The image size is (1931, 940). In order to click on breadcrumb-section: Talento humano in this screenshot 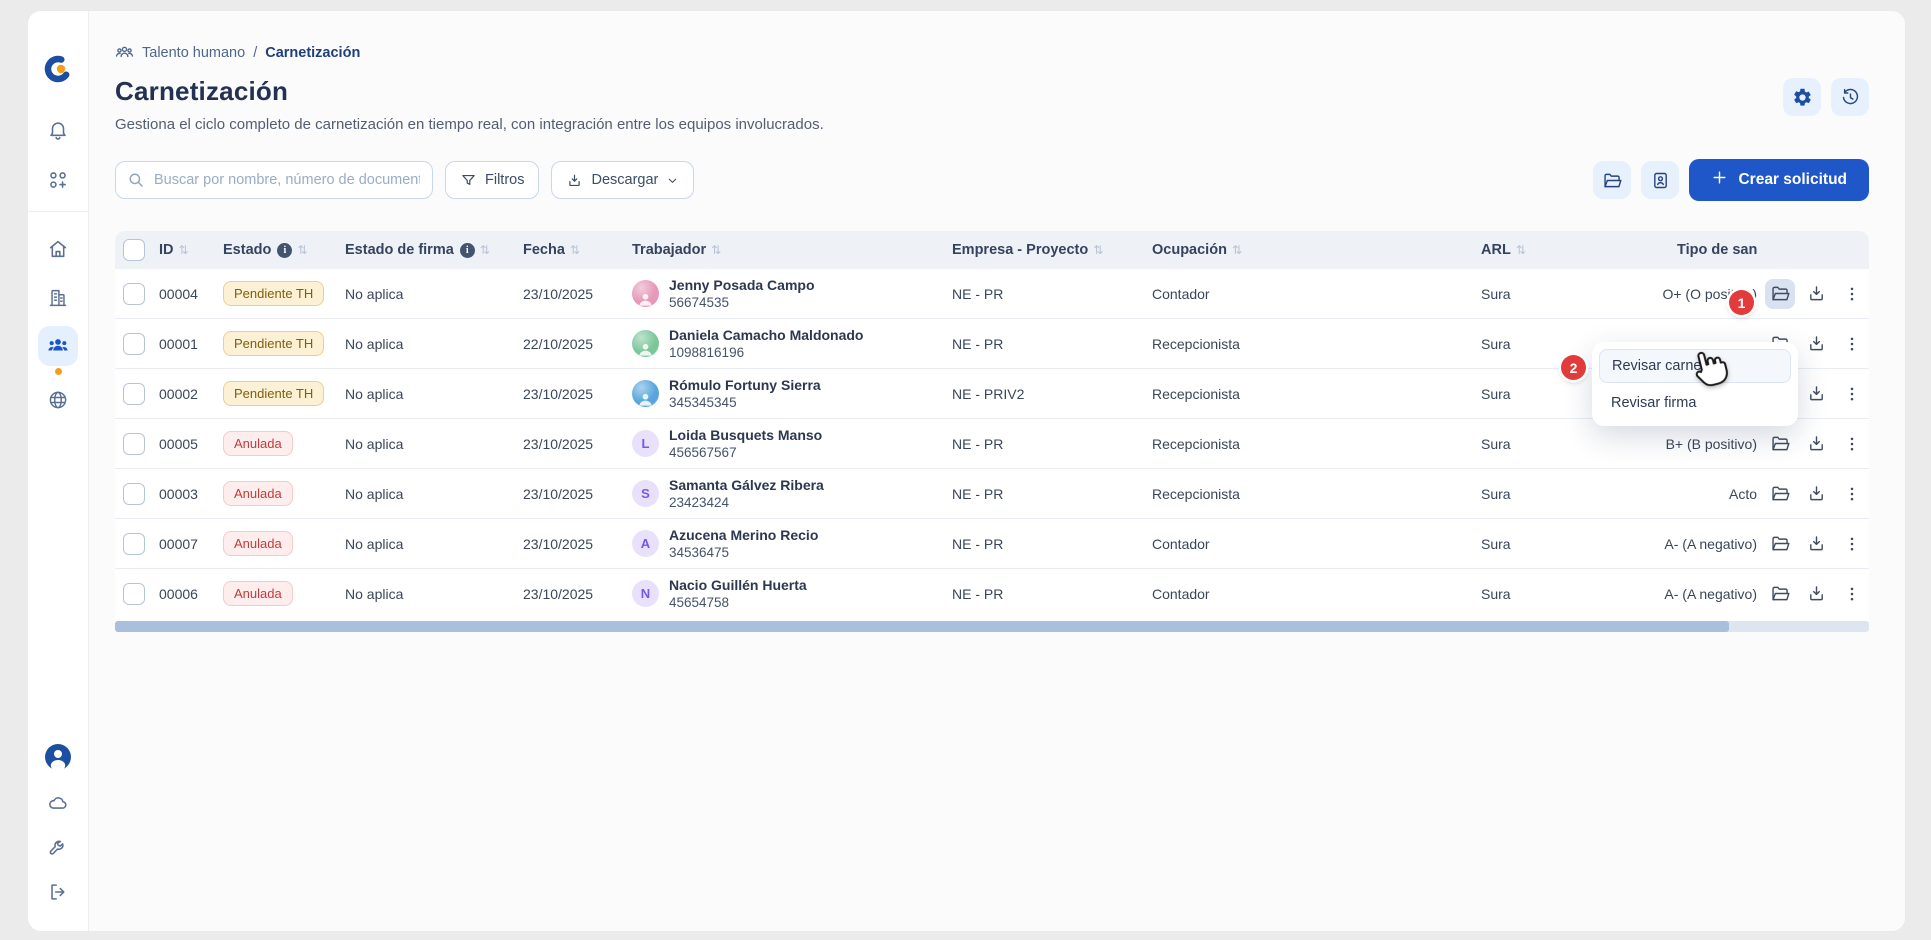, I will do `click(193, 53)`.